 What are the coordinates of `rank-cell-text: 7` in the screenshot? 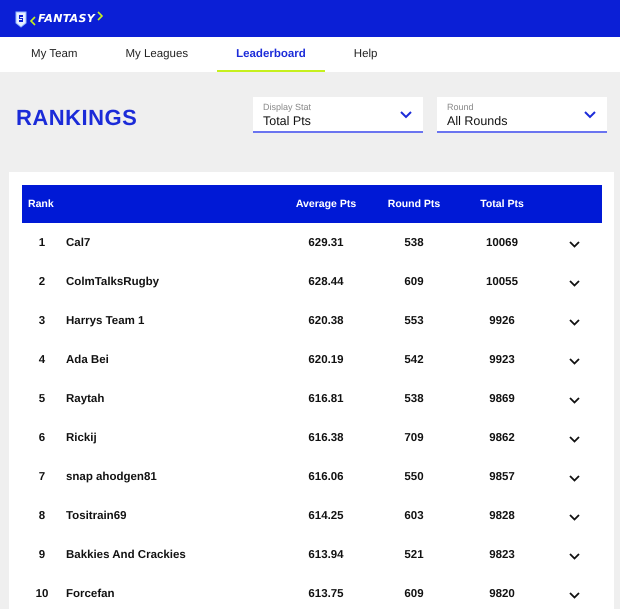 It's located at (42, 476).